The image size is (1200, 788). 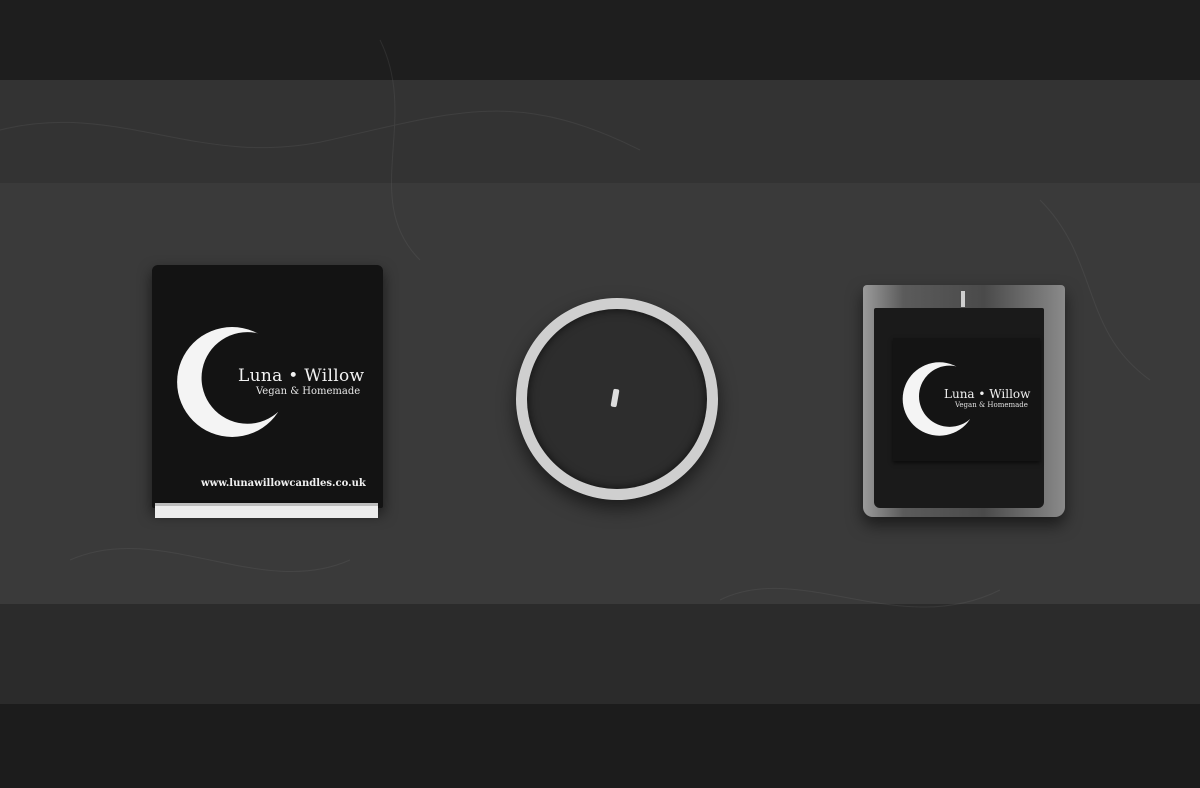 What do you see at coordinates (308, 391) in the screenshot?
I see `box-tagline: Vegan & Homemade` at bounding box center [308, 391].